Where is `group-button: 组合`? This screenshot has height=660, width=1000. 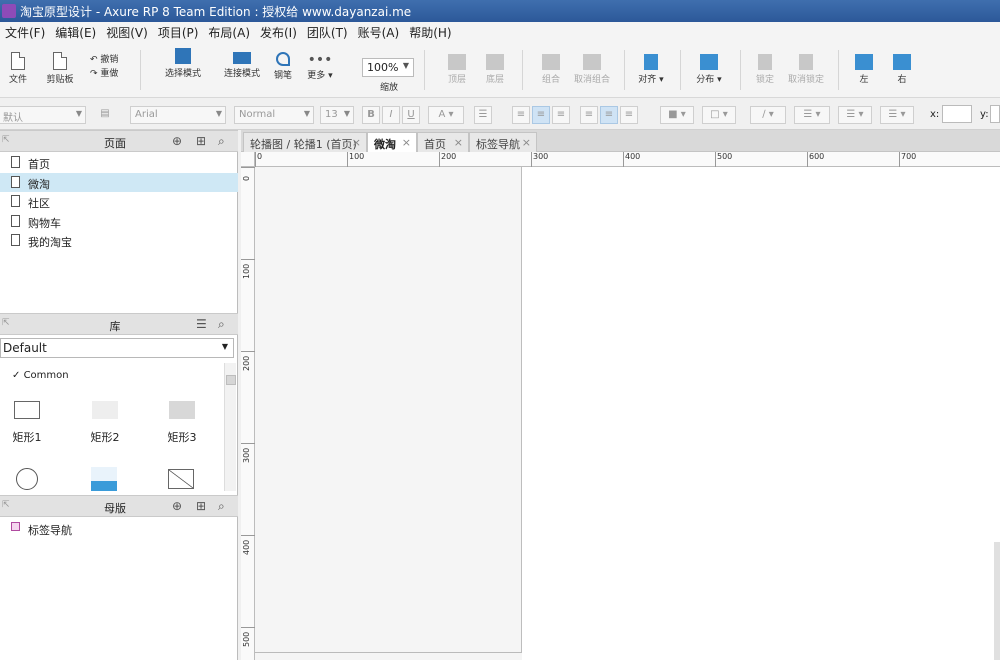
group-button: 组合 is located at coordinates (551, 69).